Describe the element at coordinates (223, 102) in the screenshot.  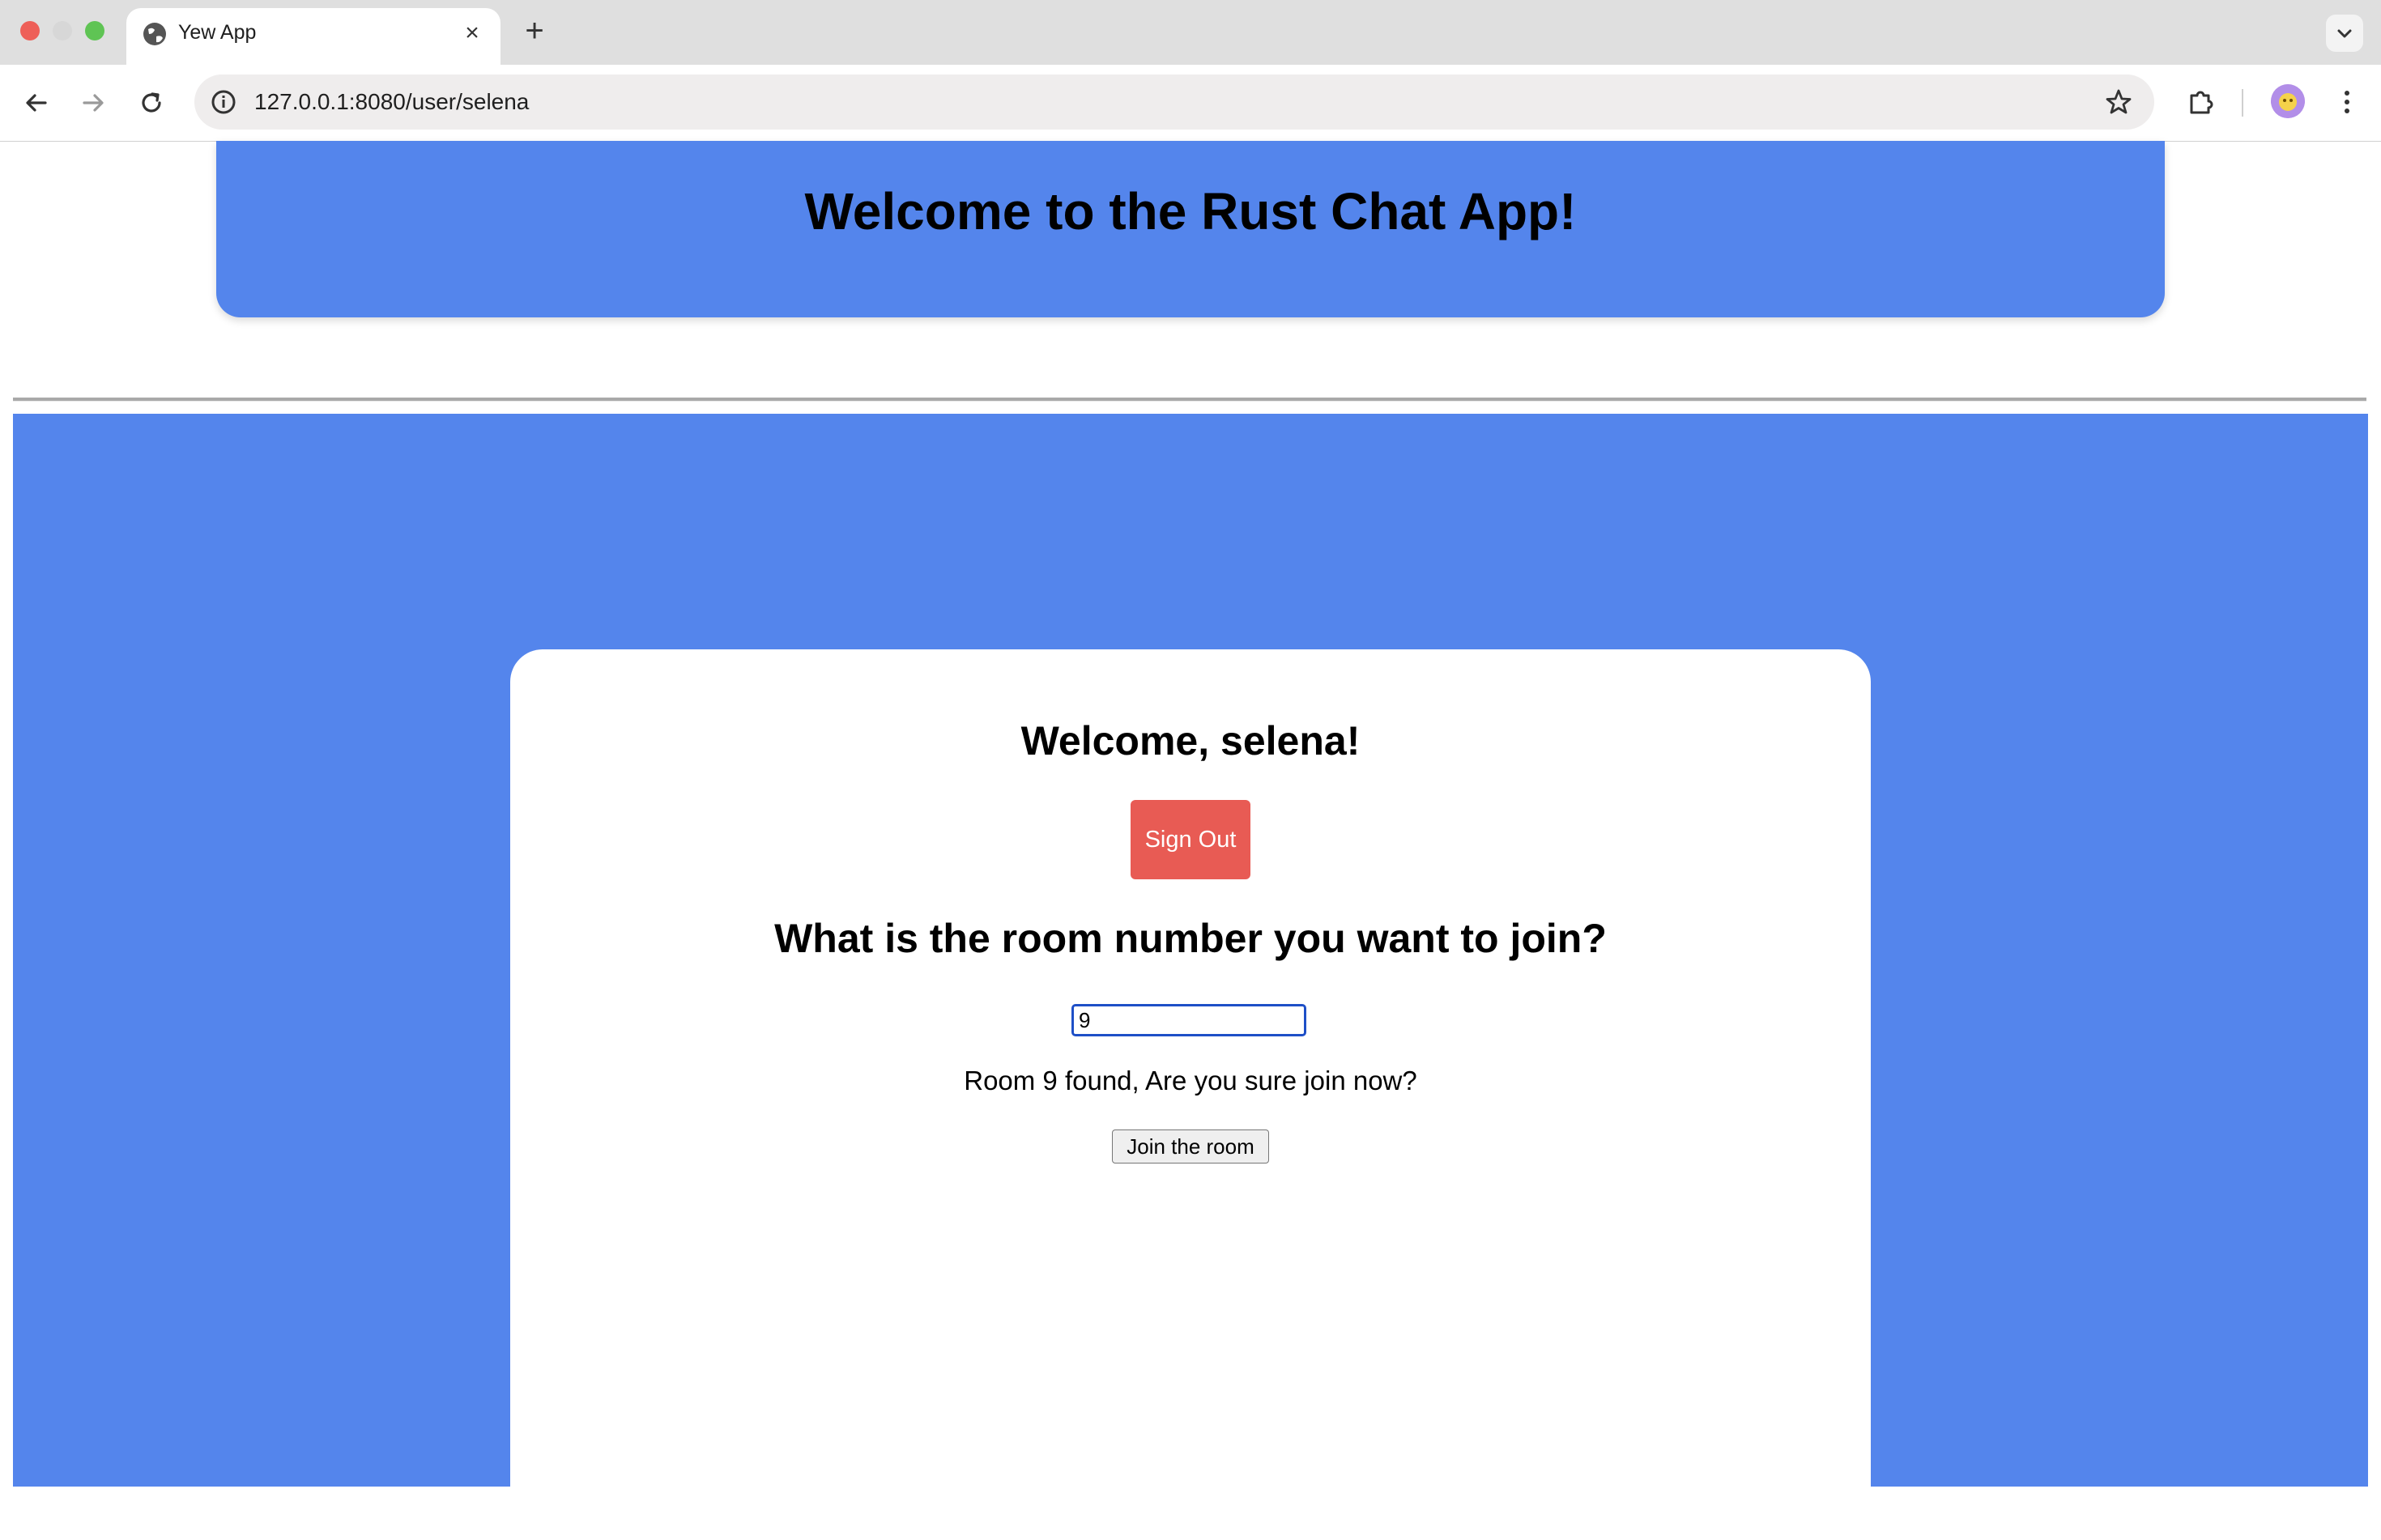
I see `info-icon` at that location.